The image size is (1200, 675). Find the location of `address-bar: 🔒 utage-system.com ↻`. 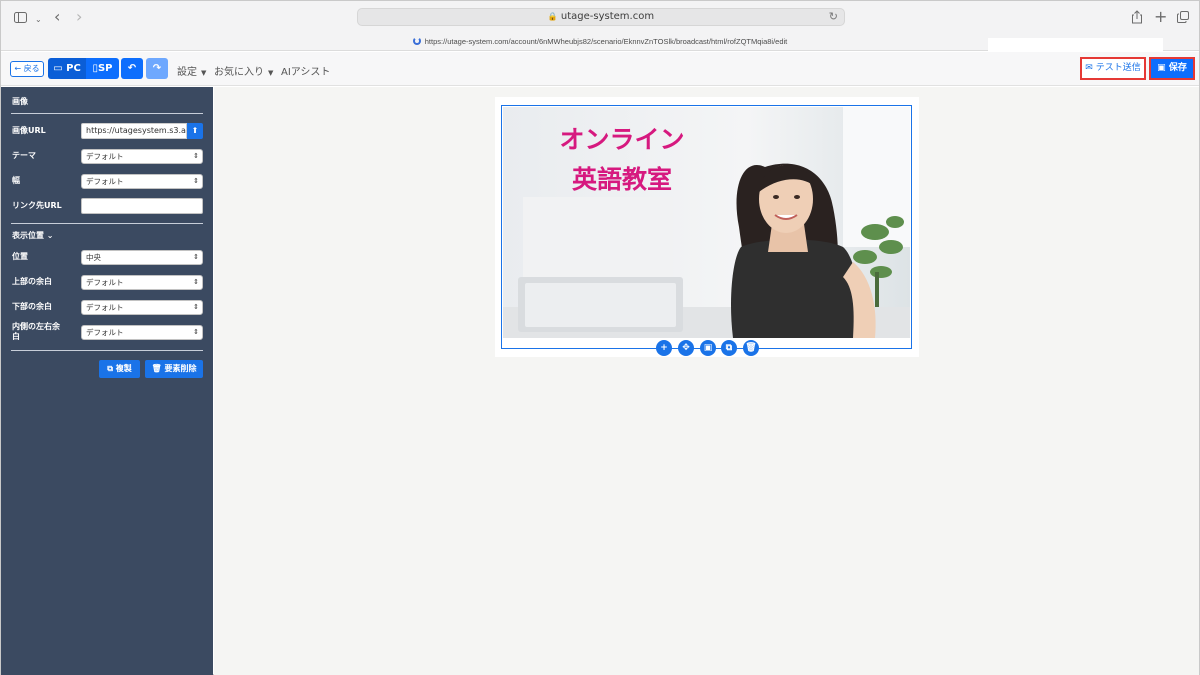

address-bar: 🔒 utage-system.com ↻ is located at coordinates (601, 17).